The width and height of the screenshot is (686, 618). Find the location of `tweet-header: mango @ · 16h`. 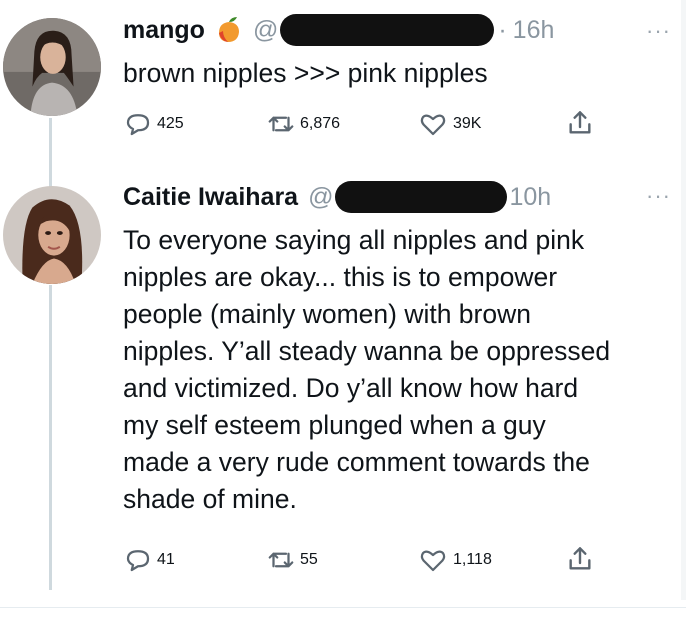

tweet-header: mango @ · 16h is located at coordinates (338, 30).